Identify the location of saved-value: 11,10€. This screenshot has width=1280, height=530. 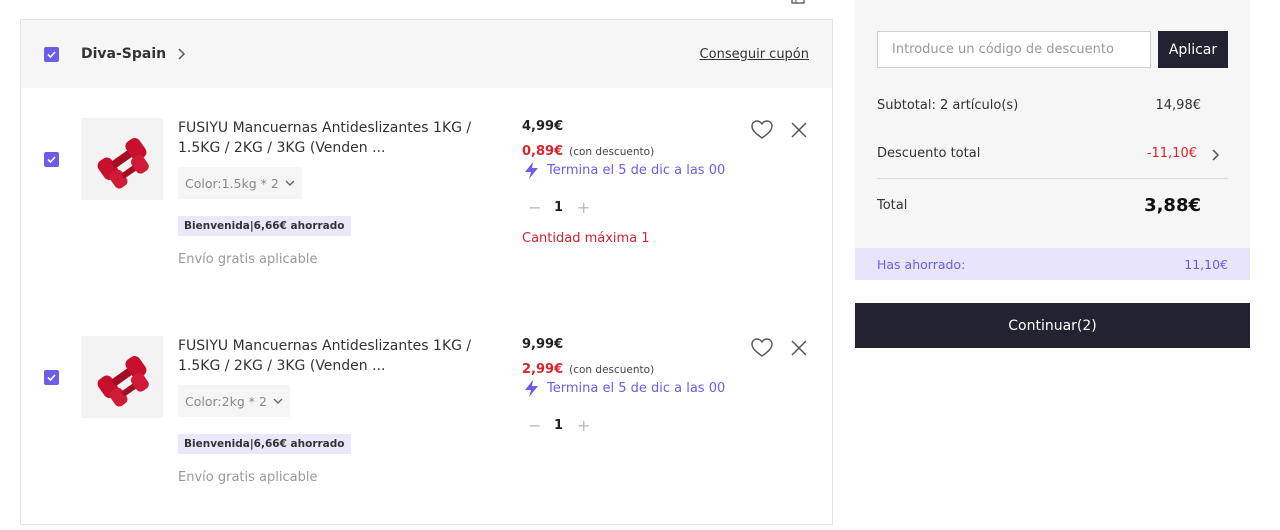
(1206, 264).